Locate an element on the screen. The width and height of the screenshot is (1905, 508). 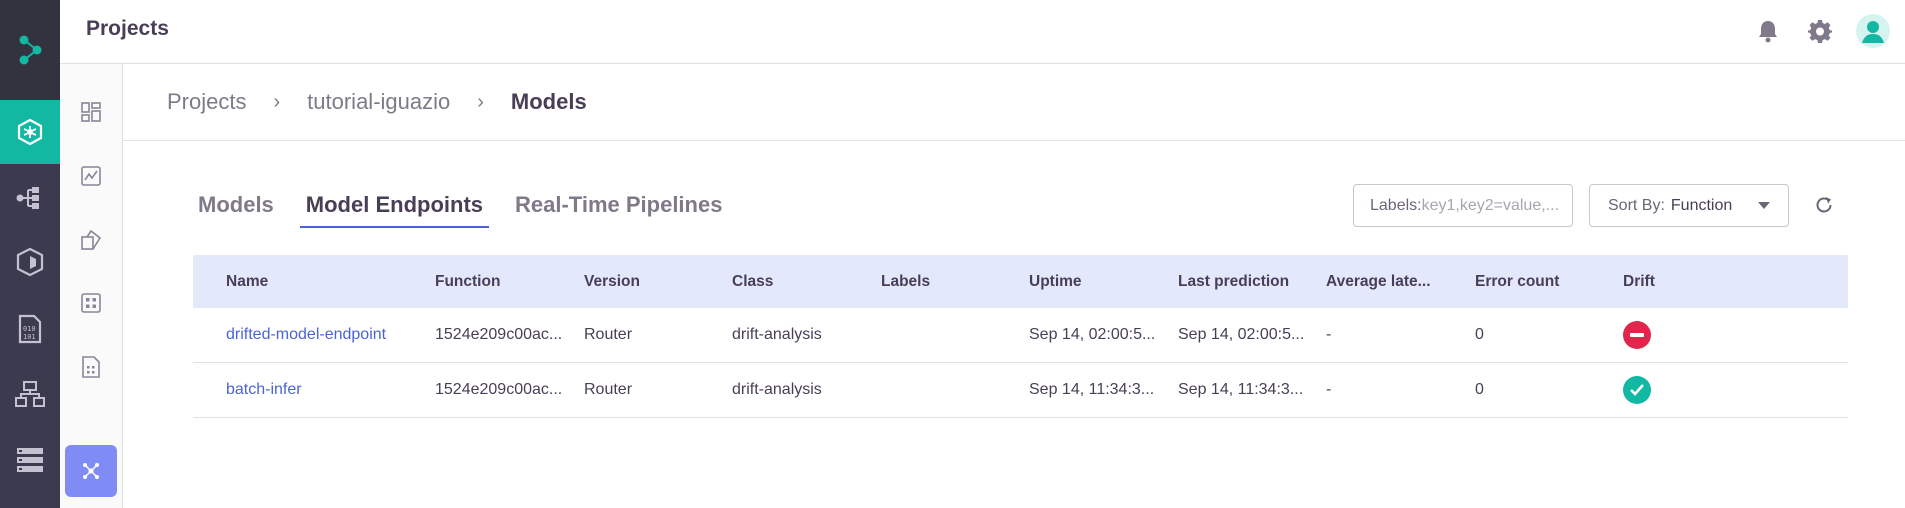
bell-icon is located at coordinates (1768, 32).